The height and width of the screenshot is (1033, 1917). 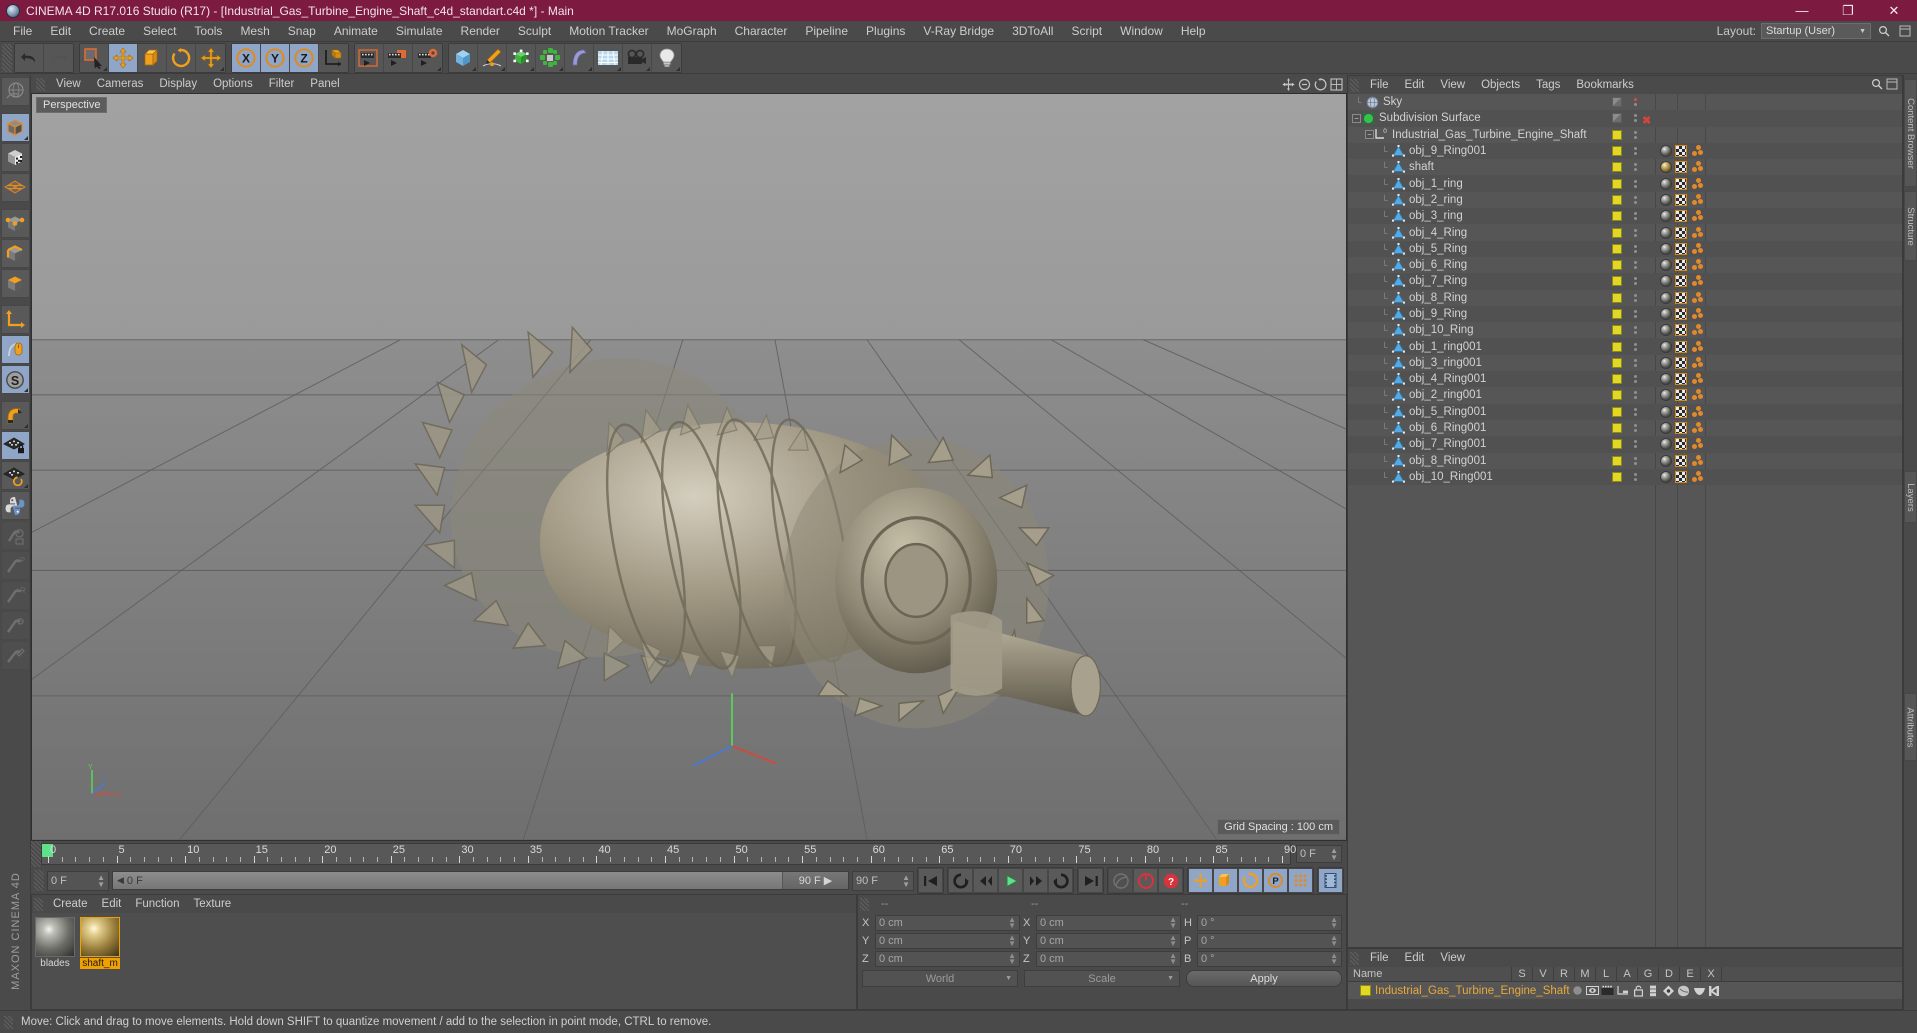 What do you see at coordinates (282, 84) in the screenshot?
I see `viewport-menu-filter: Filter` at bounding box center [282, 84].